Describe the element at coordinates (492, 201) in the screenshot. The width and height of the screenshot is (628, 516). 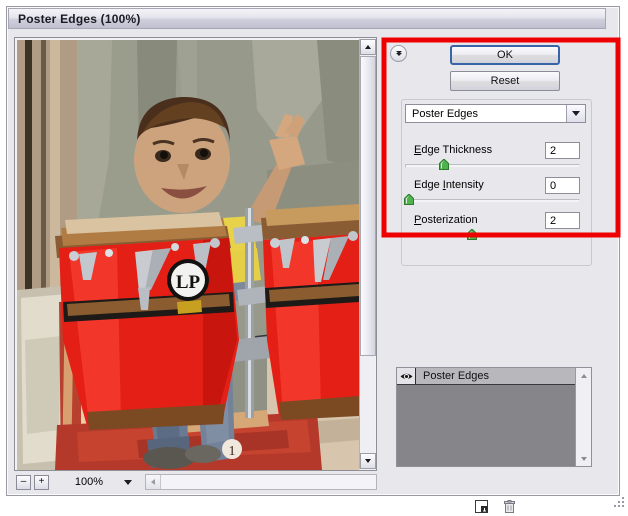
I see `slider-track-edge-intensity` at that location.